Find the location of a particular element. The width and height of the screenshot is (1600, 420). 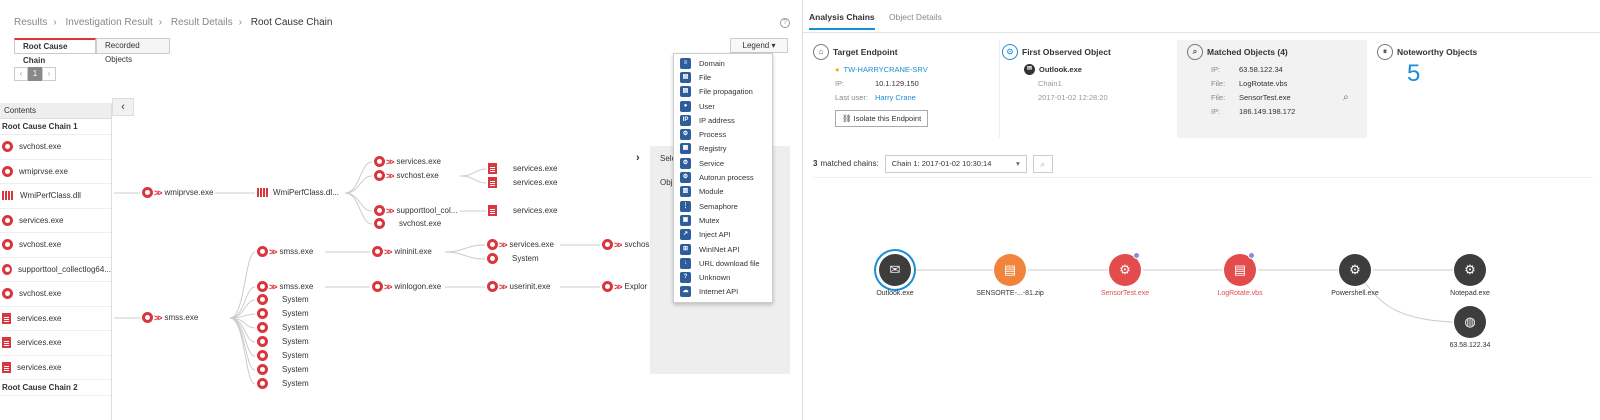

chain-node-label: Outlook.exe is located at coordinates (895, 293).